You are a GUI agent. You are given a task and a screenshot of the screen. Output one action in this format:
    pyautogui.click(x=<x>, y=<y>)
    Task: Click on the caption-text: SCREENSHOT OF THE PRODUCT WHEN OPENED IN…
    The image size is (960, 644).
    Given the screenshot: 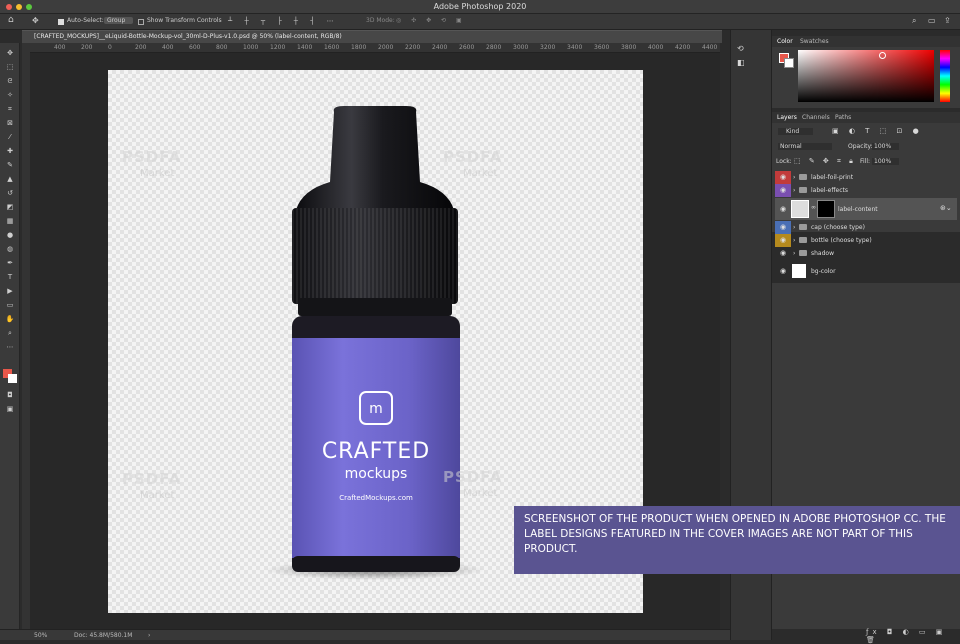 What is the action you would take?
    pyautogui.click(x=735, y=534)
    